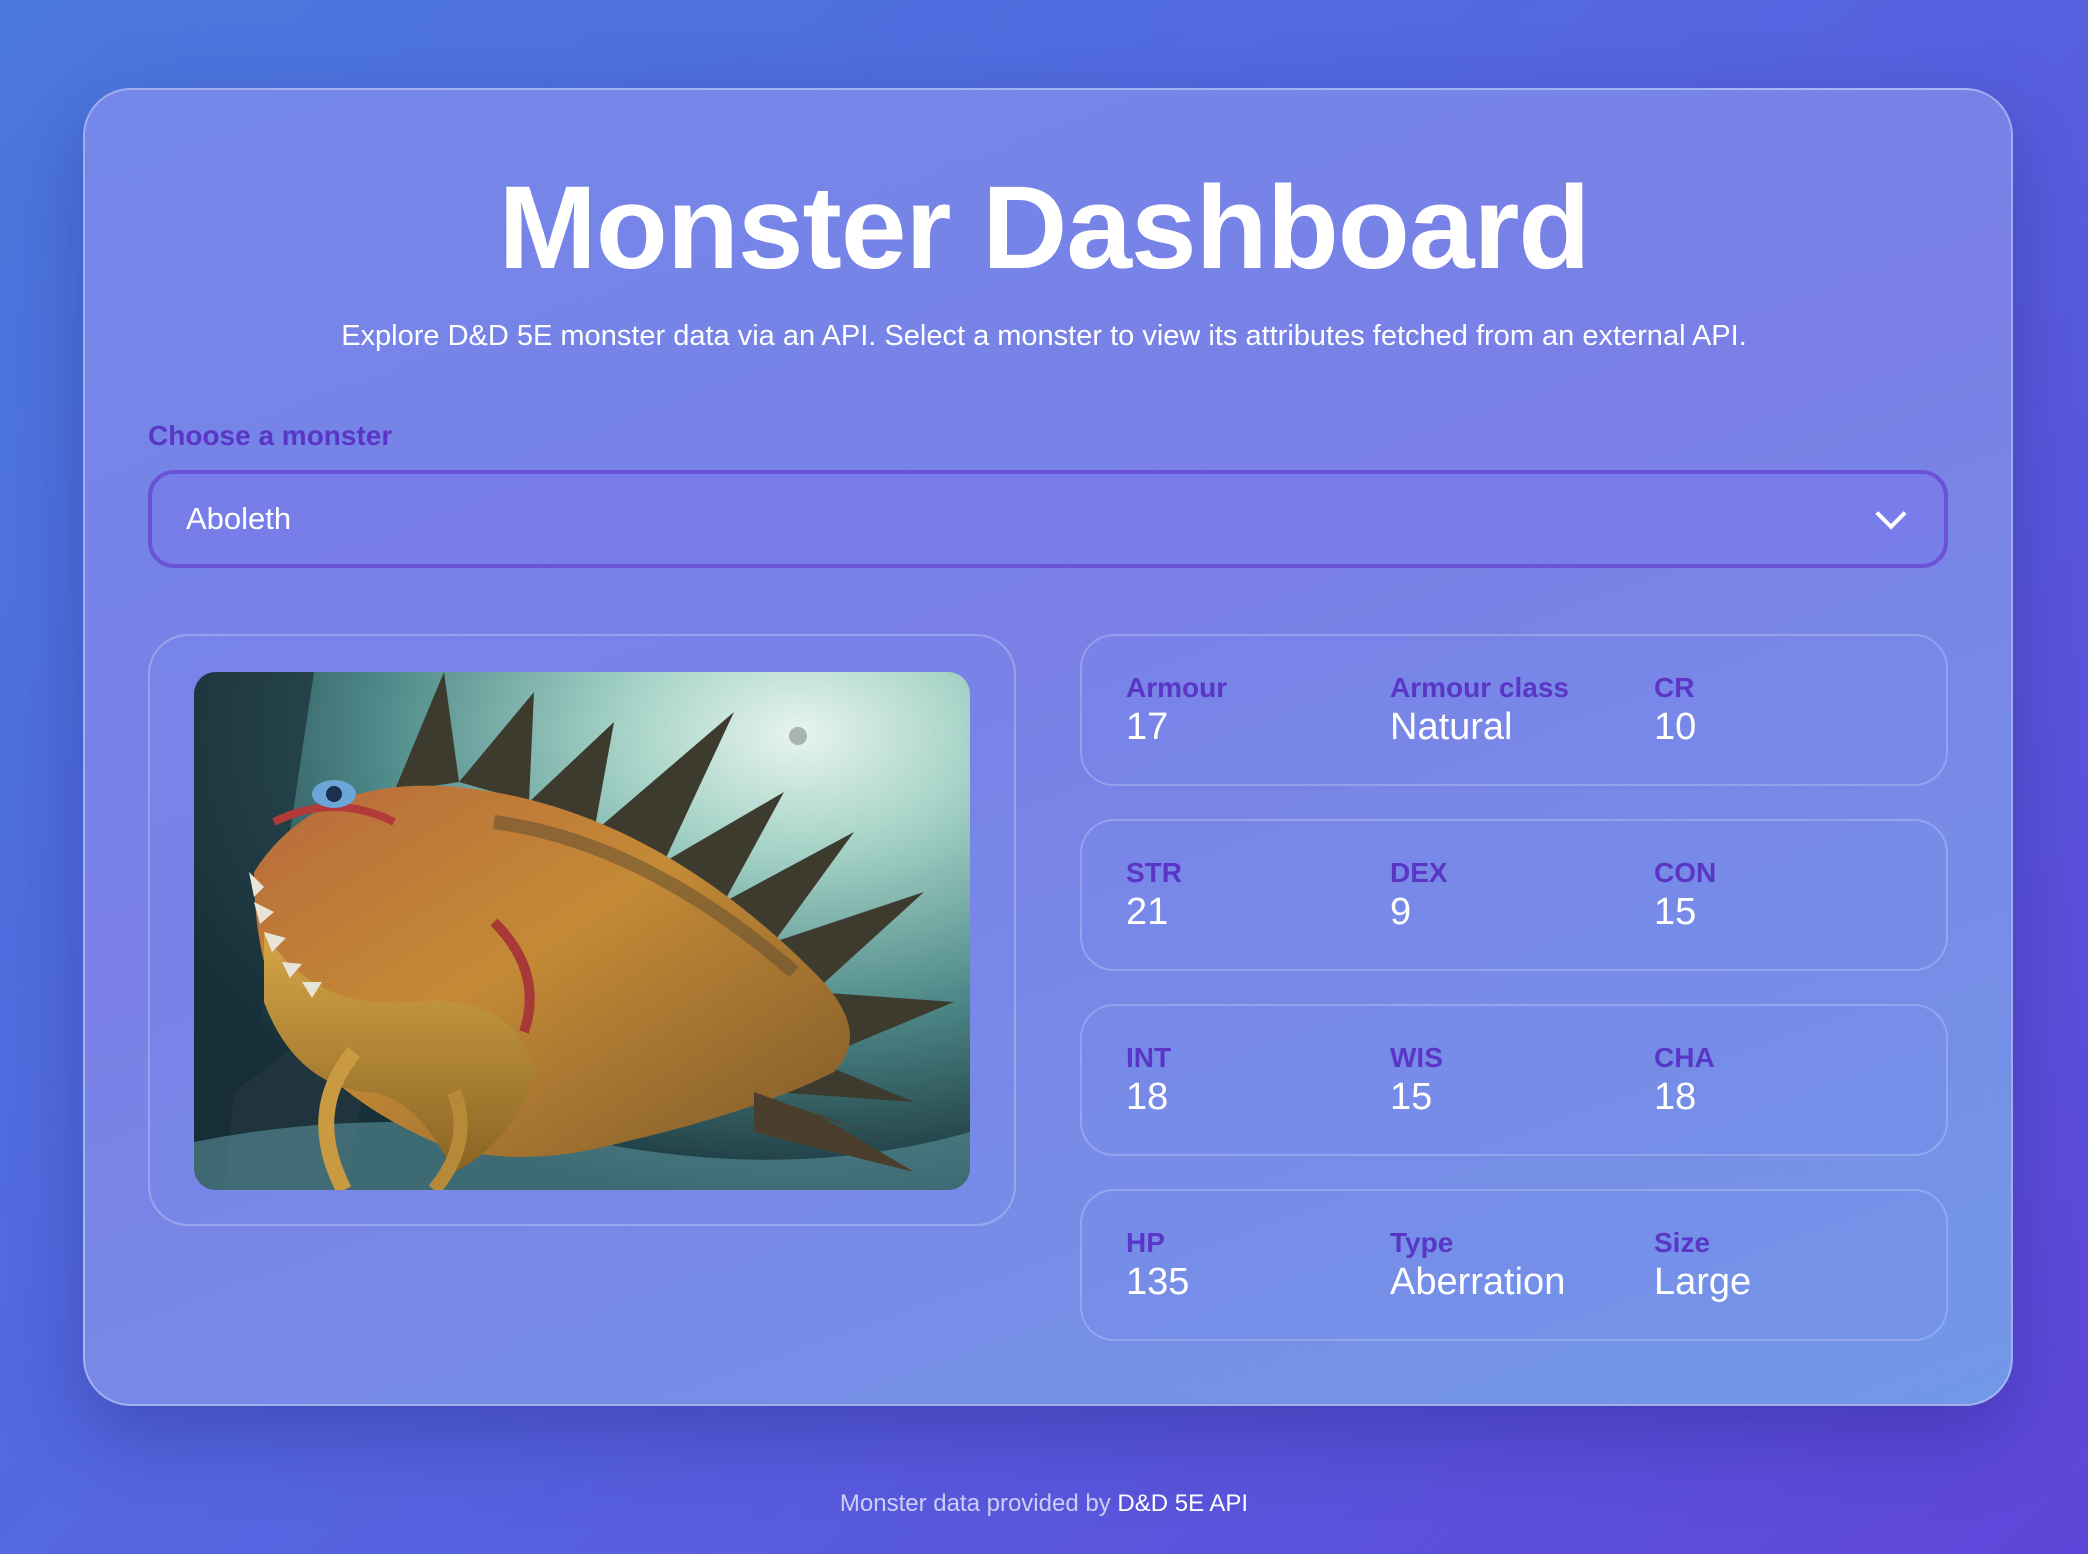 The image size is (2088, 1554). I want to click on monster-select-value: Aboleth, so click(239, 518).